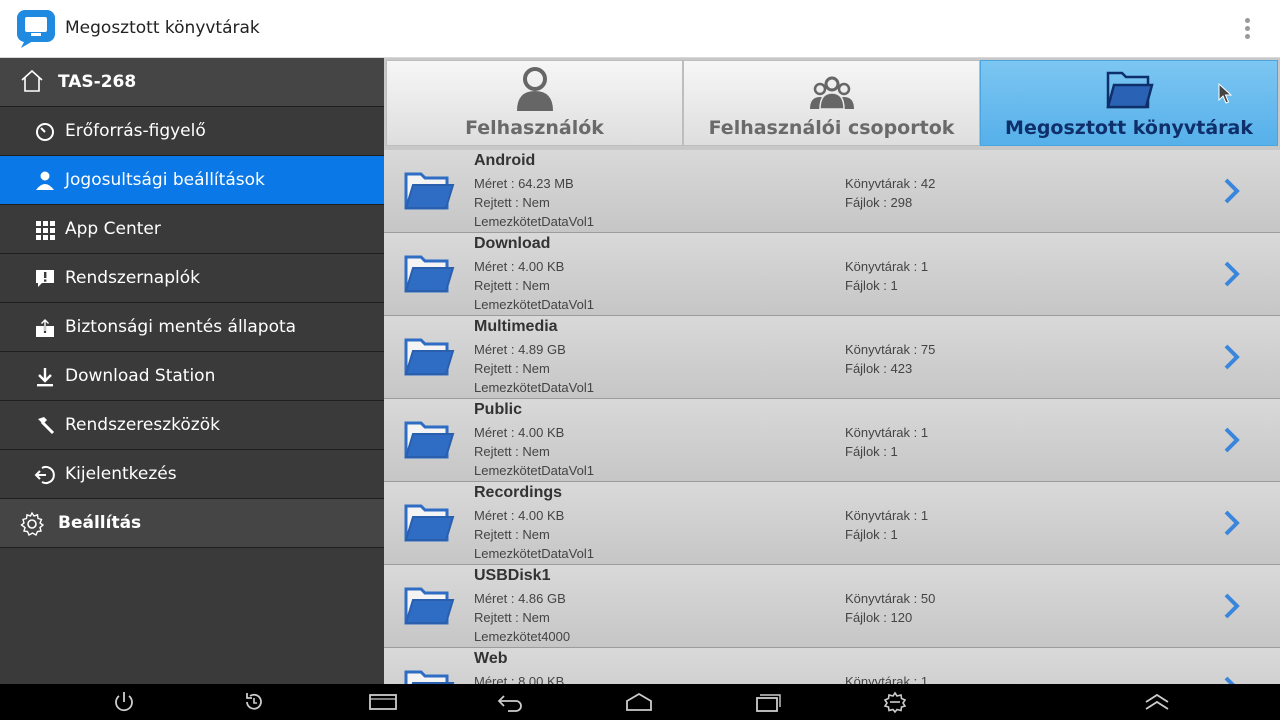 Image resolution: width=1280 pixels, height=720 pixels. I want to click on grid-icon, so click(45, 230).